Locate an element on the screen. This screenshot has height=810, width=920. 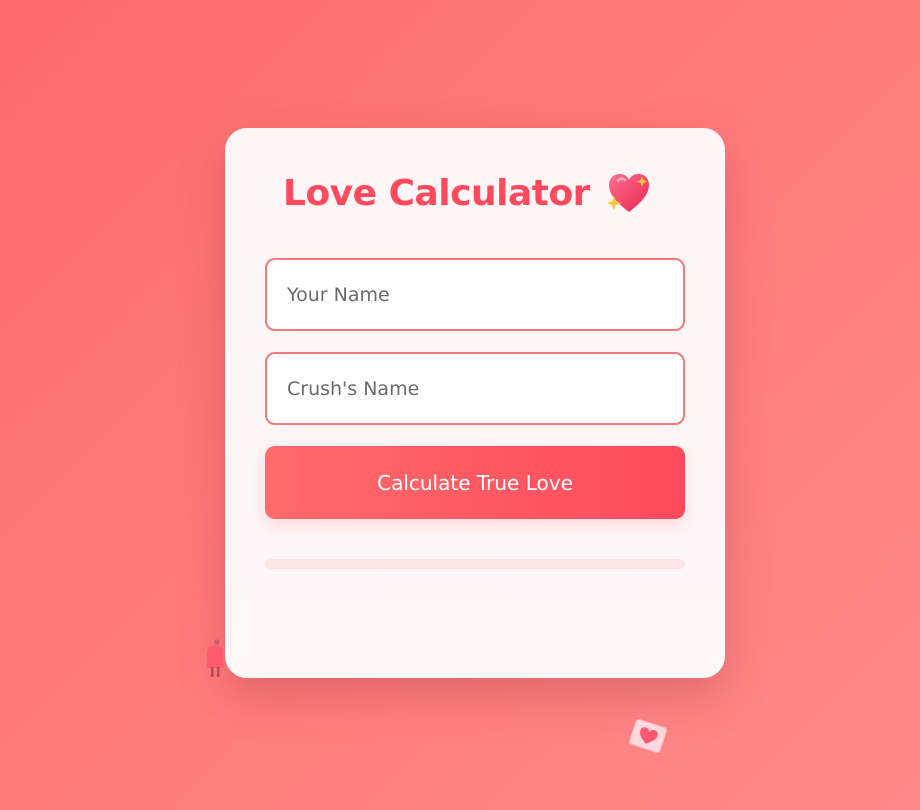
your-name-input is located at coordinates (475, 294).